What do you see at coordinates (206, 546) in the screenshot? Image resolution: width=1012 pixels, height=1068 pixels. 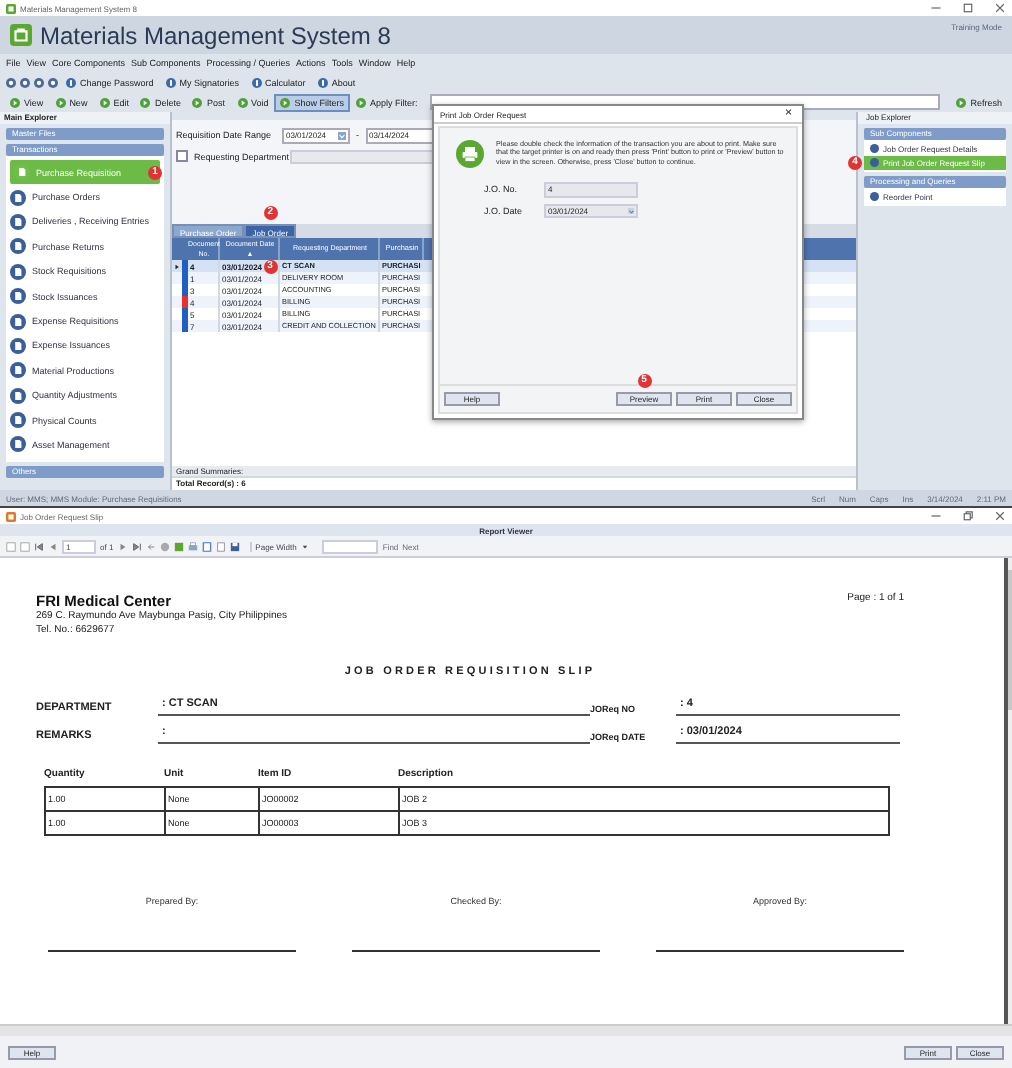 I see `print-layout-icon` at bounding box center [206, 546].